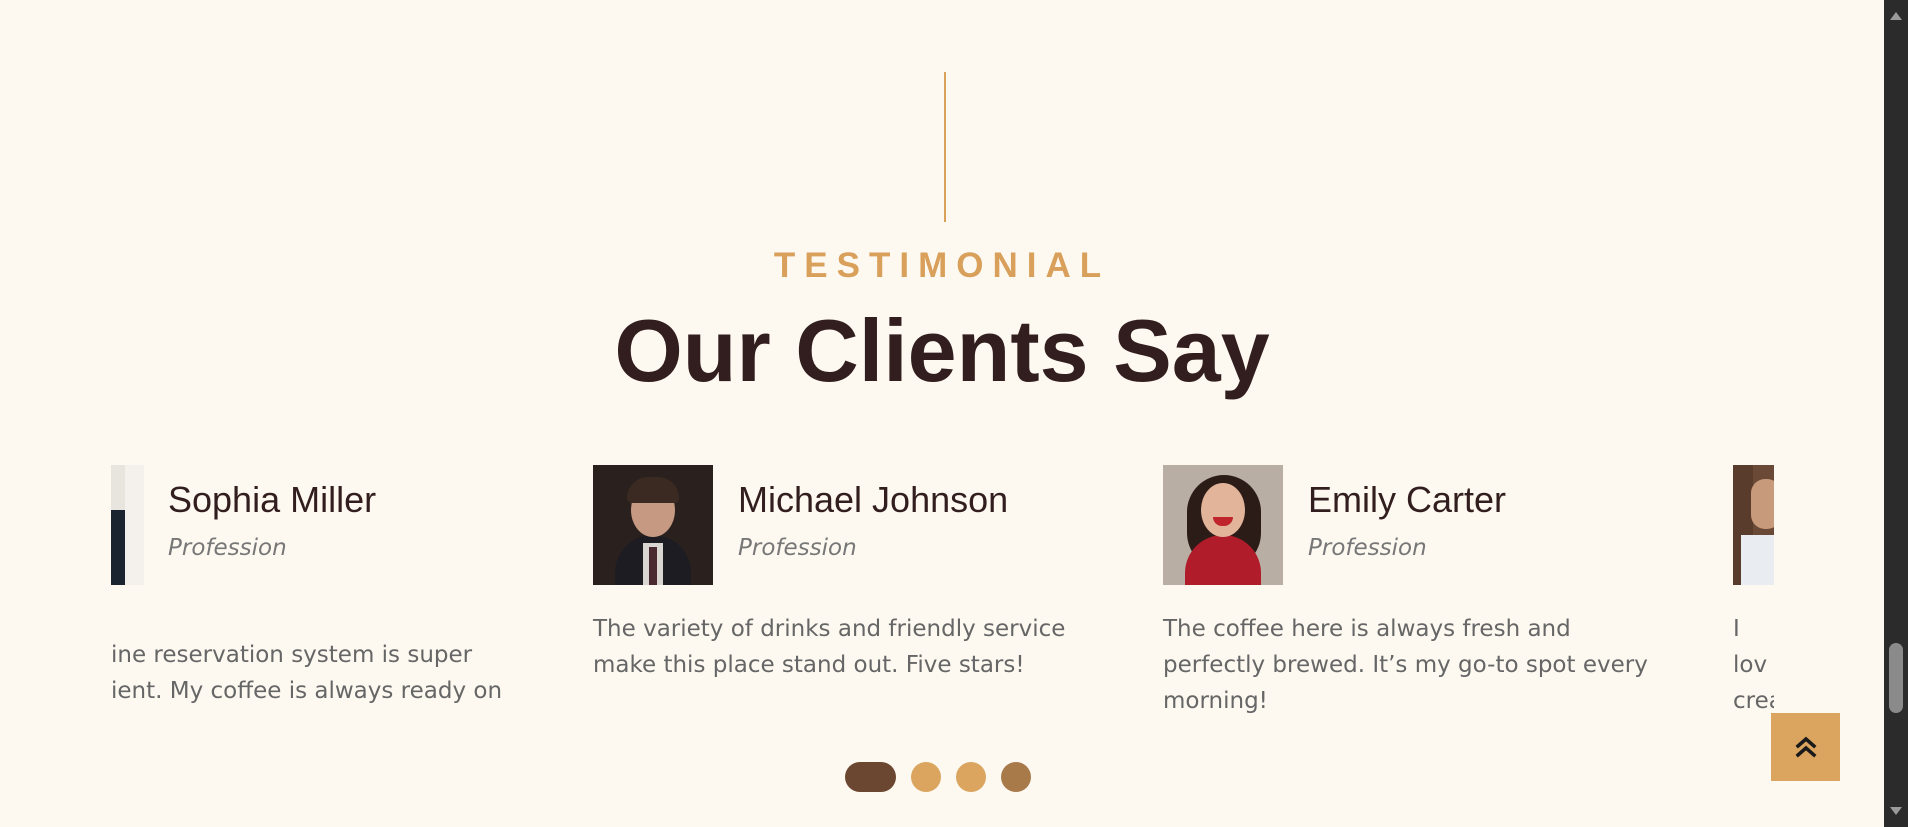 The width and height of the screenshot is (1908, 827). Describe the element at coordinates (942, 350) in the screenshot. I see `section-title: Our Clients Say` at that location.